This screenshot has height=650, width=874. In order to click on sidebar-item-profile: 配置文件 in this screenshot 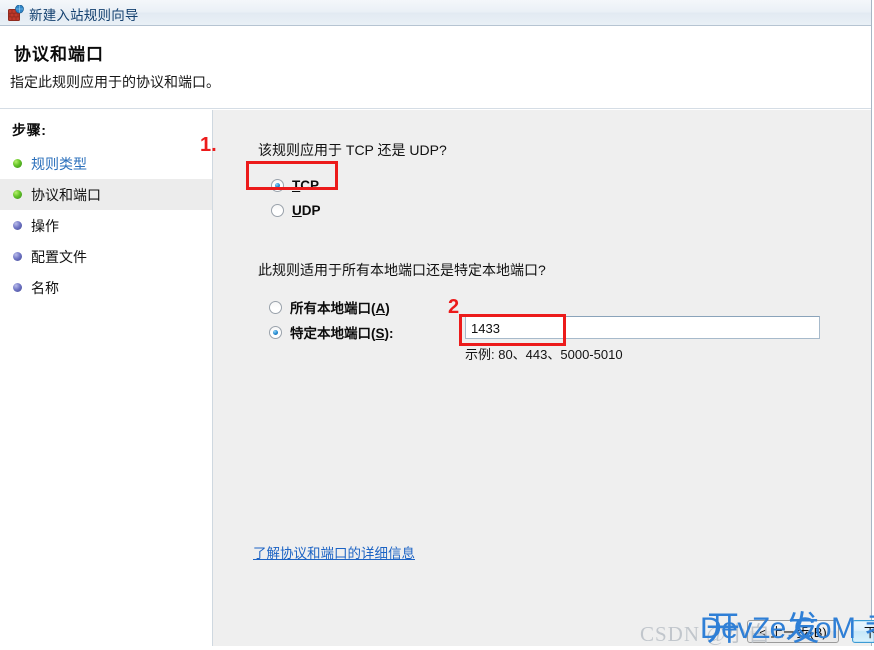, I will do `click(106, 256)`.